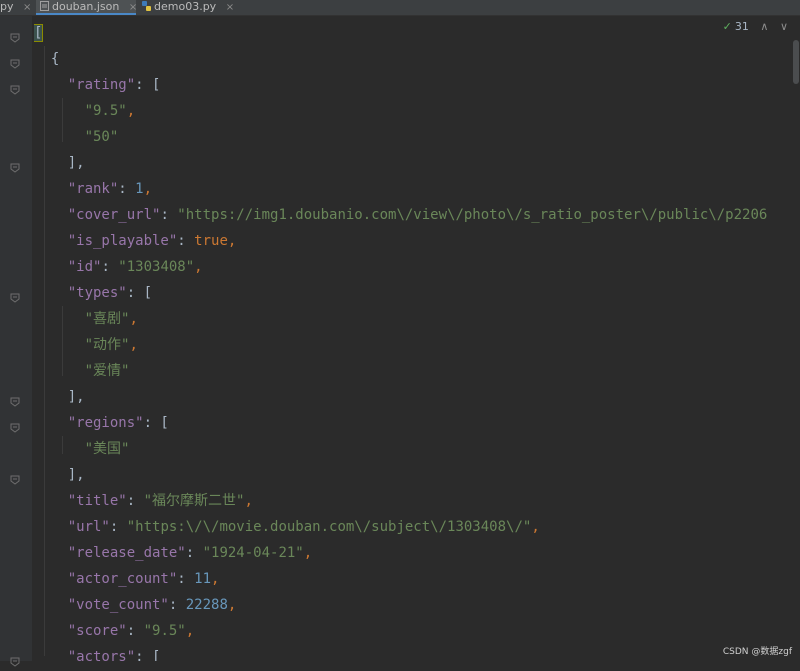 The height and width of the screenshot is (671, 800). What do you see at coordinates (15, 7) in the screenshot?
I see `tab-py: py ×` at bounding box center [15, 7].